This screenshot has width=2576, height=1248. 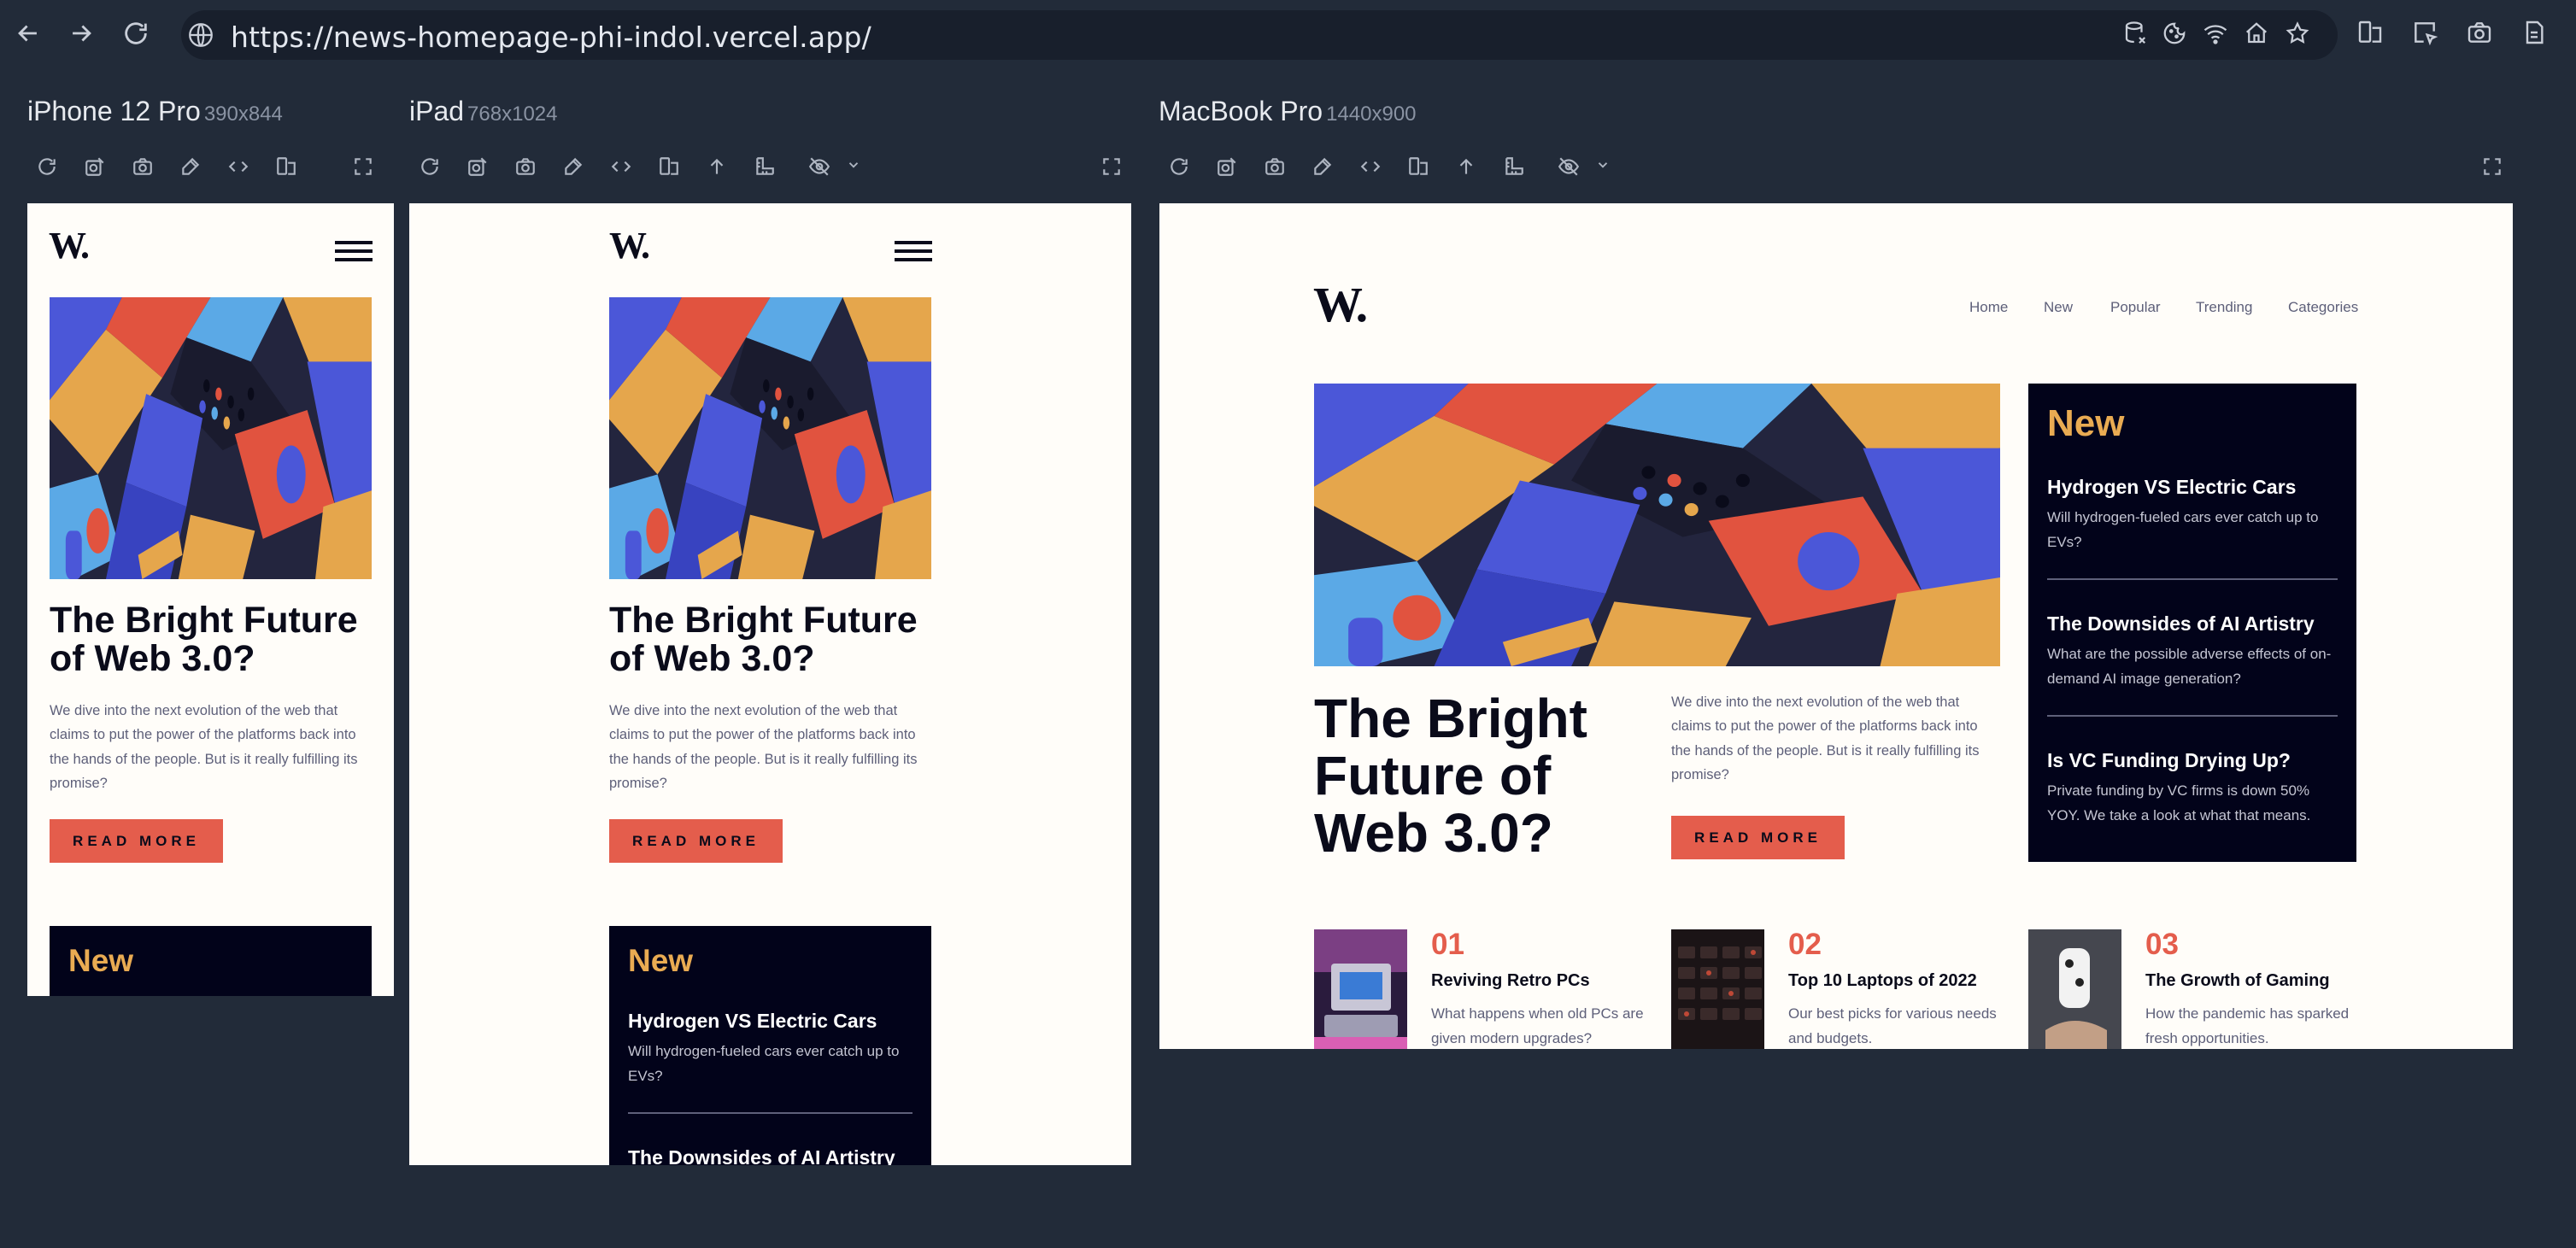 I want to click on device-title-iphone: iPhone 12 Pro 390x844, so click(x=155, y=111).